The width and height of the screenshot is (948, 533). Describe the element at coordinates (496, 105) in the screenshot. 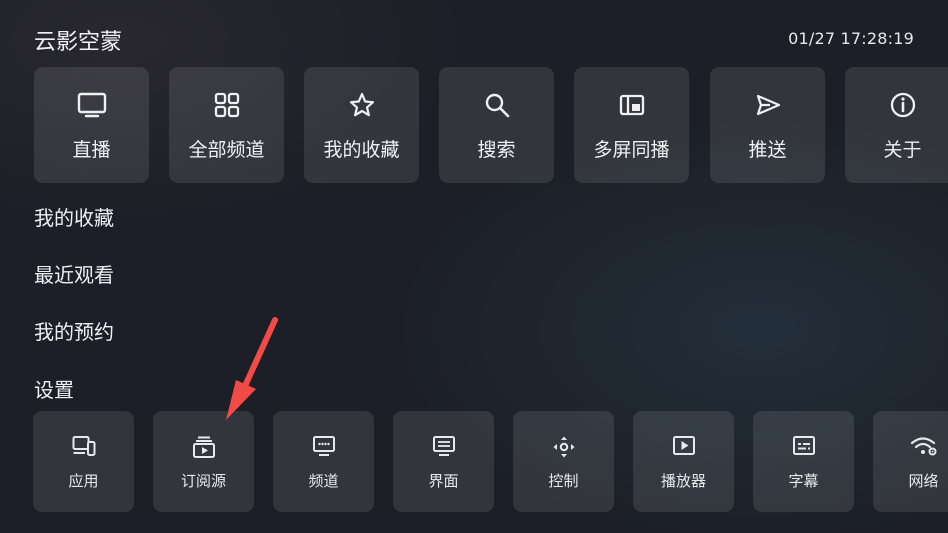

I see `search-icon` at that location.